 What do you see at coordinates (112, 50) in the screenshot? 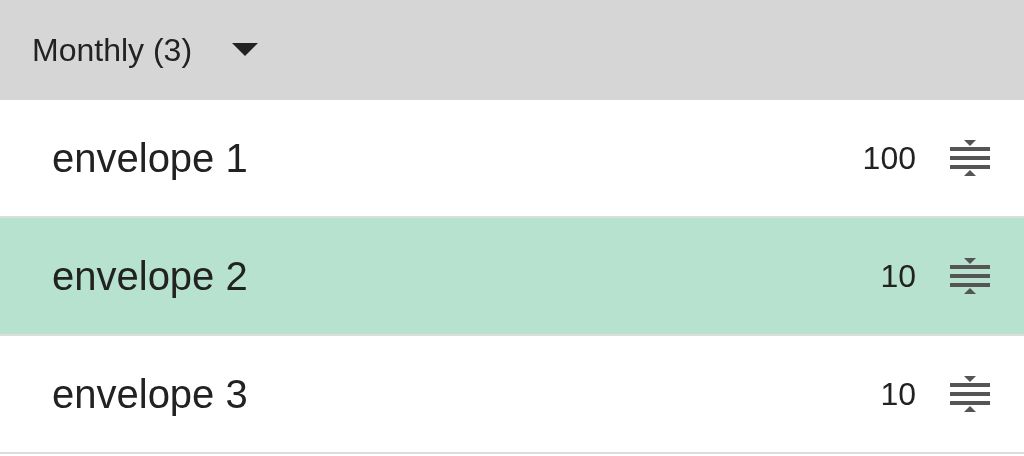
I see `group-title: Monthly (3)` at bounding box center [112, 50].